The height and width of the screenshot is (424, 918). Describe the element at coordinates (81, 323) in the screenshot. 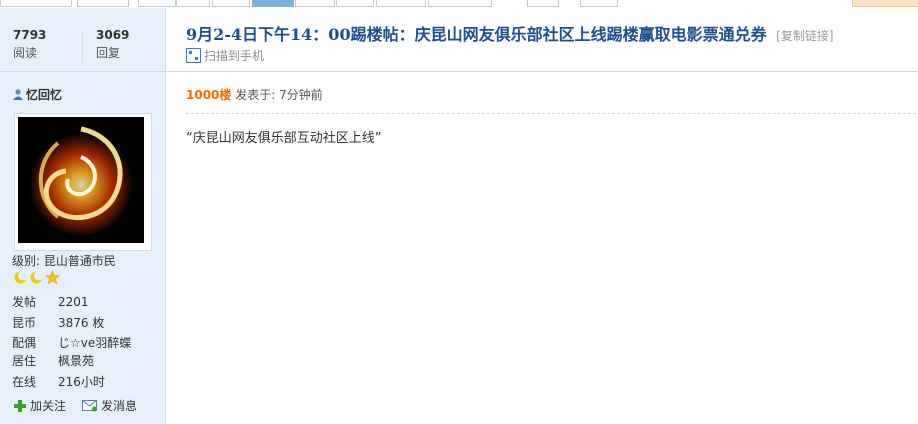

I see `field-value: 3876 枚` at that location.